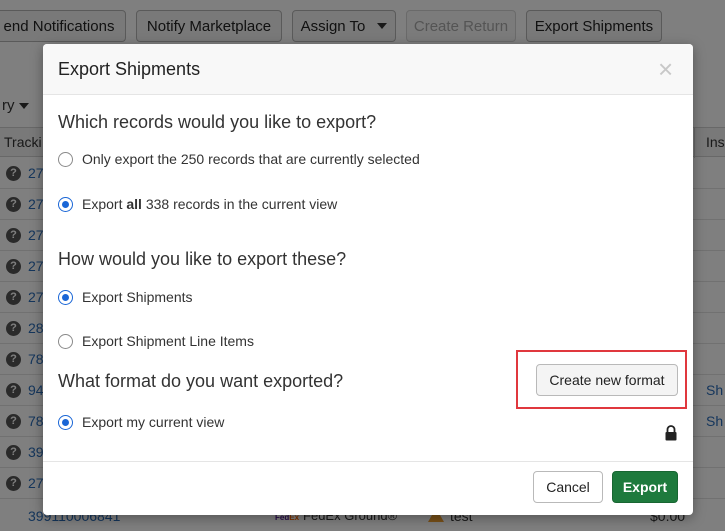 This screenshot has height=531, width=725. Describe the element at coordinates (134, 204) in the screenshot. I see `export-all-bold: all` at that location.